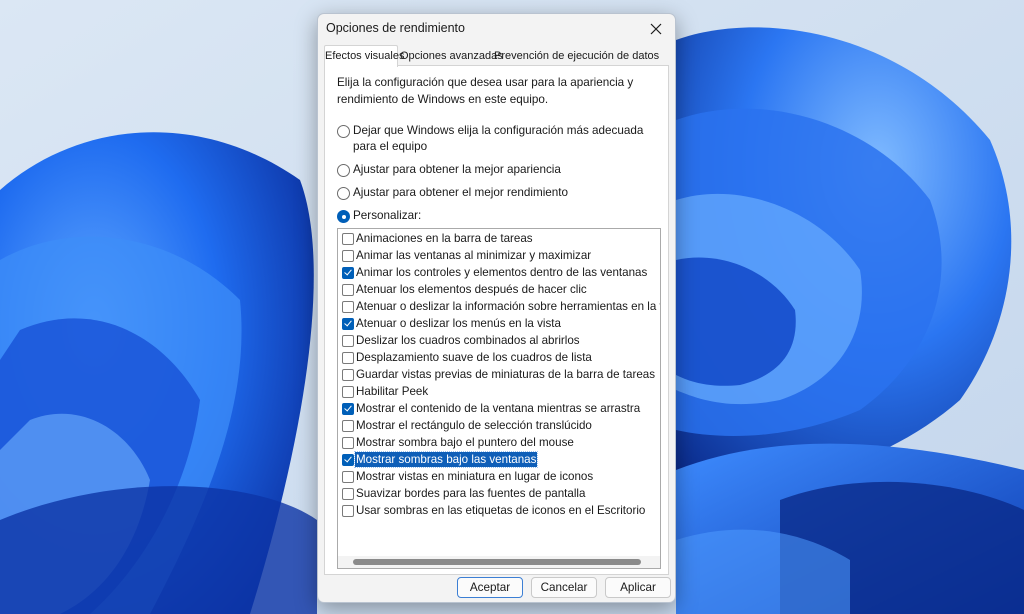  I want to click on effect-list-item: Habilitar Peek, so click(499, 391).